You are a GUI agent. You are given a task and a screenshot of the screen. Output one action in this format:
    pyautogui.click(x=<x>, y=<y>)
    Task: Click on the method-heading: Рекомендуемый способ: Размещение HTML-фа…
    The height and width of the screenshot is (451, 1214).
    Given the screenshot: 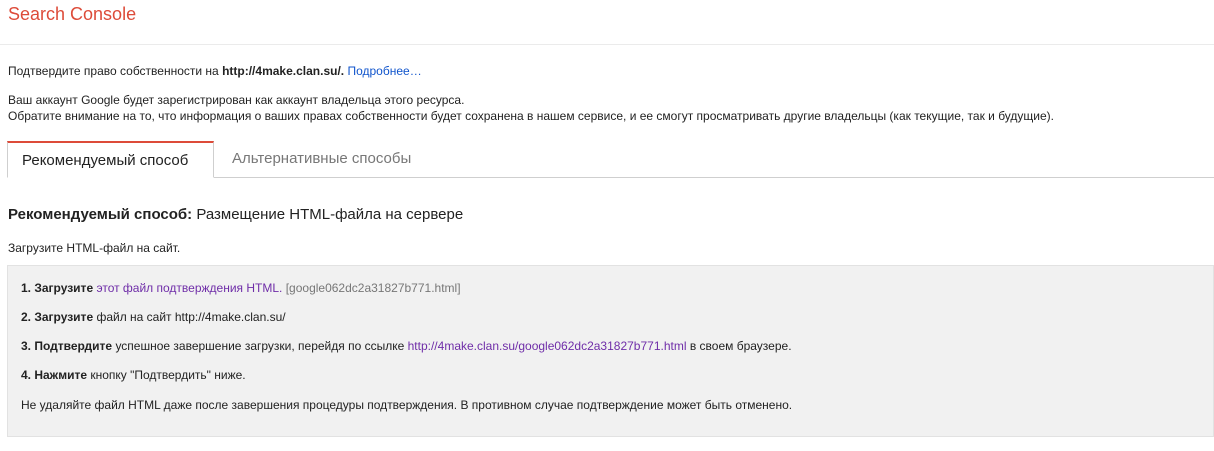 What is the action you would take?
    pyautogui.click(x=235, y=214)
    